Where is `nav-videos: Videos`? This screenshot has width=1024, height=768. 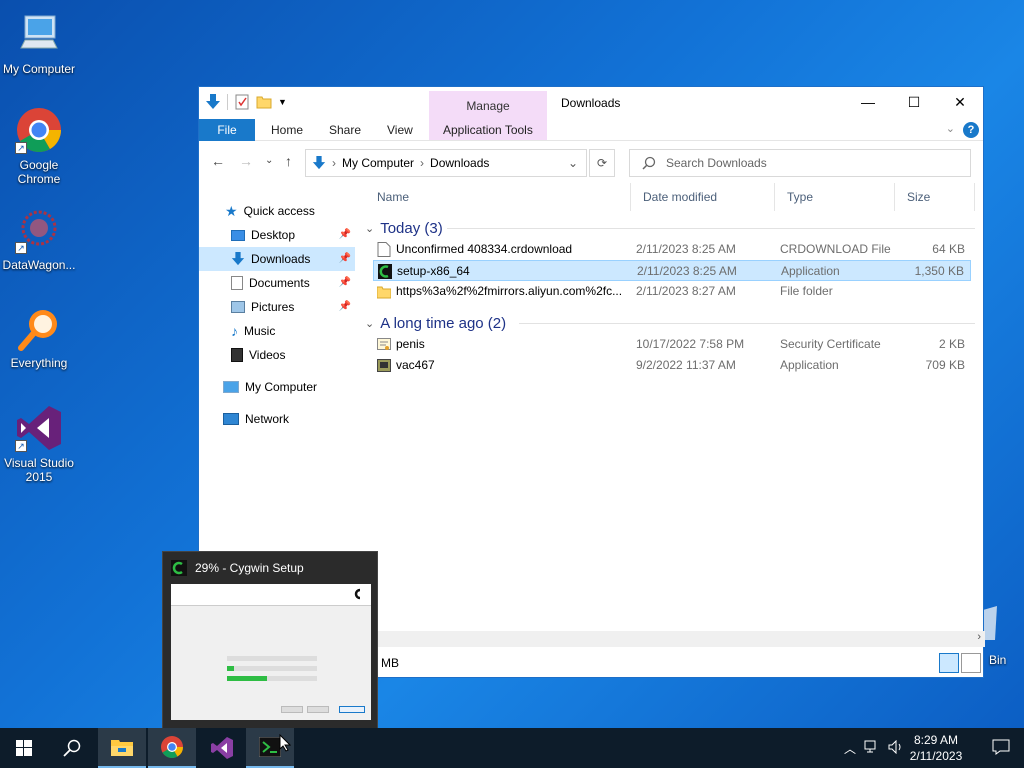 nav-videos: Videos is located at coordinates (258, 355).